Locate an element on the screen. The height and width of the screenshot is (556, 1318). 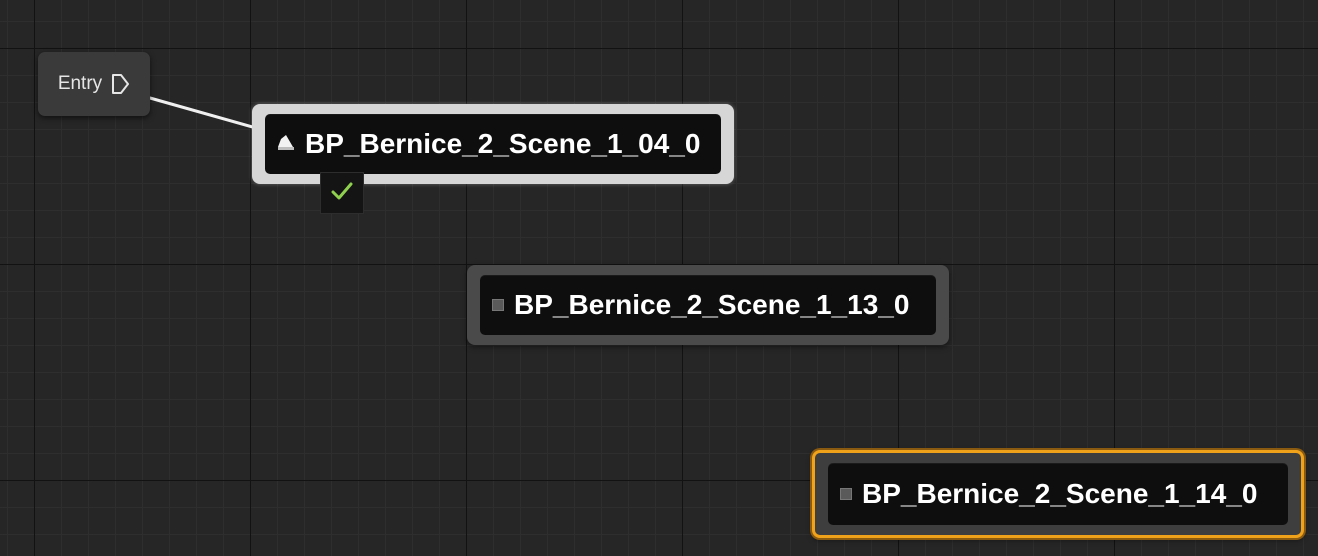
entry-label: Entry is located at coordinates (80, 83).